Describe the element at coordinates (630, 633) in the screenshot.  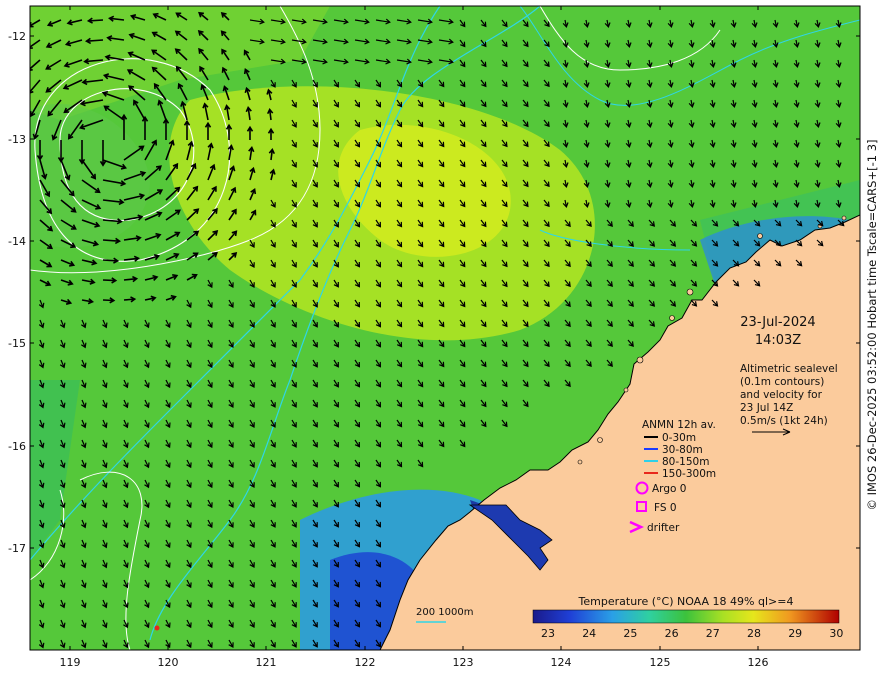
I see `colorbar-tick-label: 25` at that location.